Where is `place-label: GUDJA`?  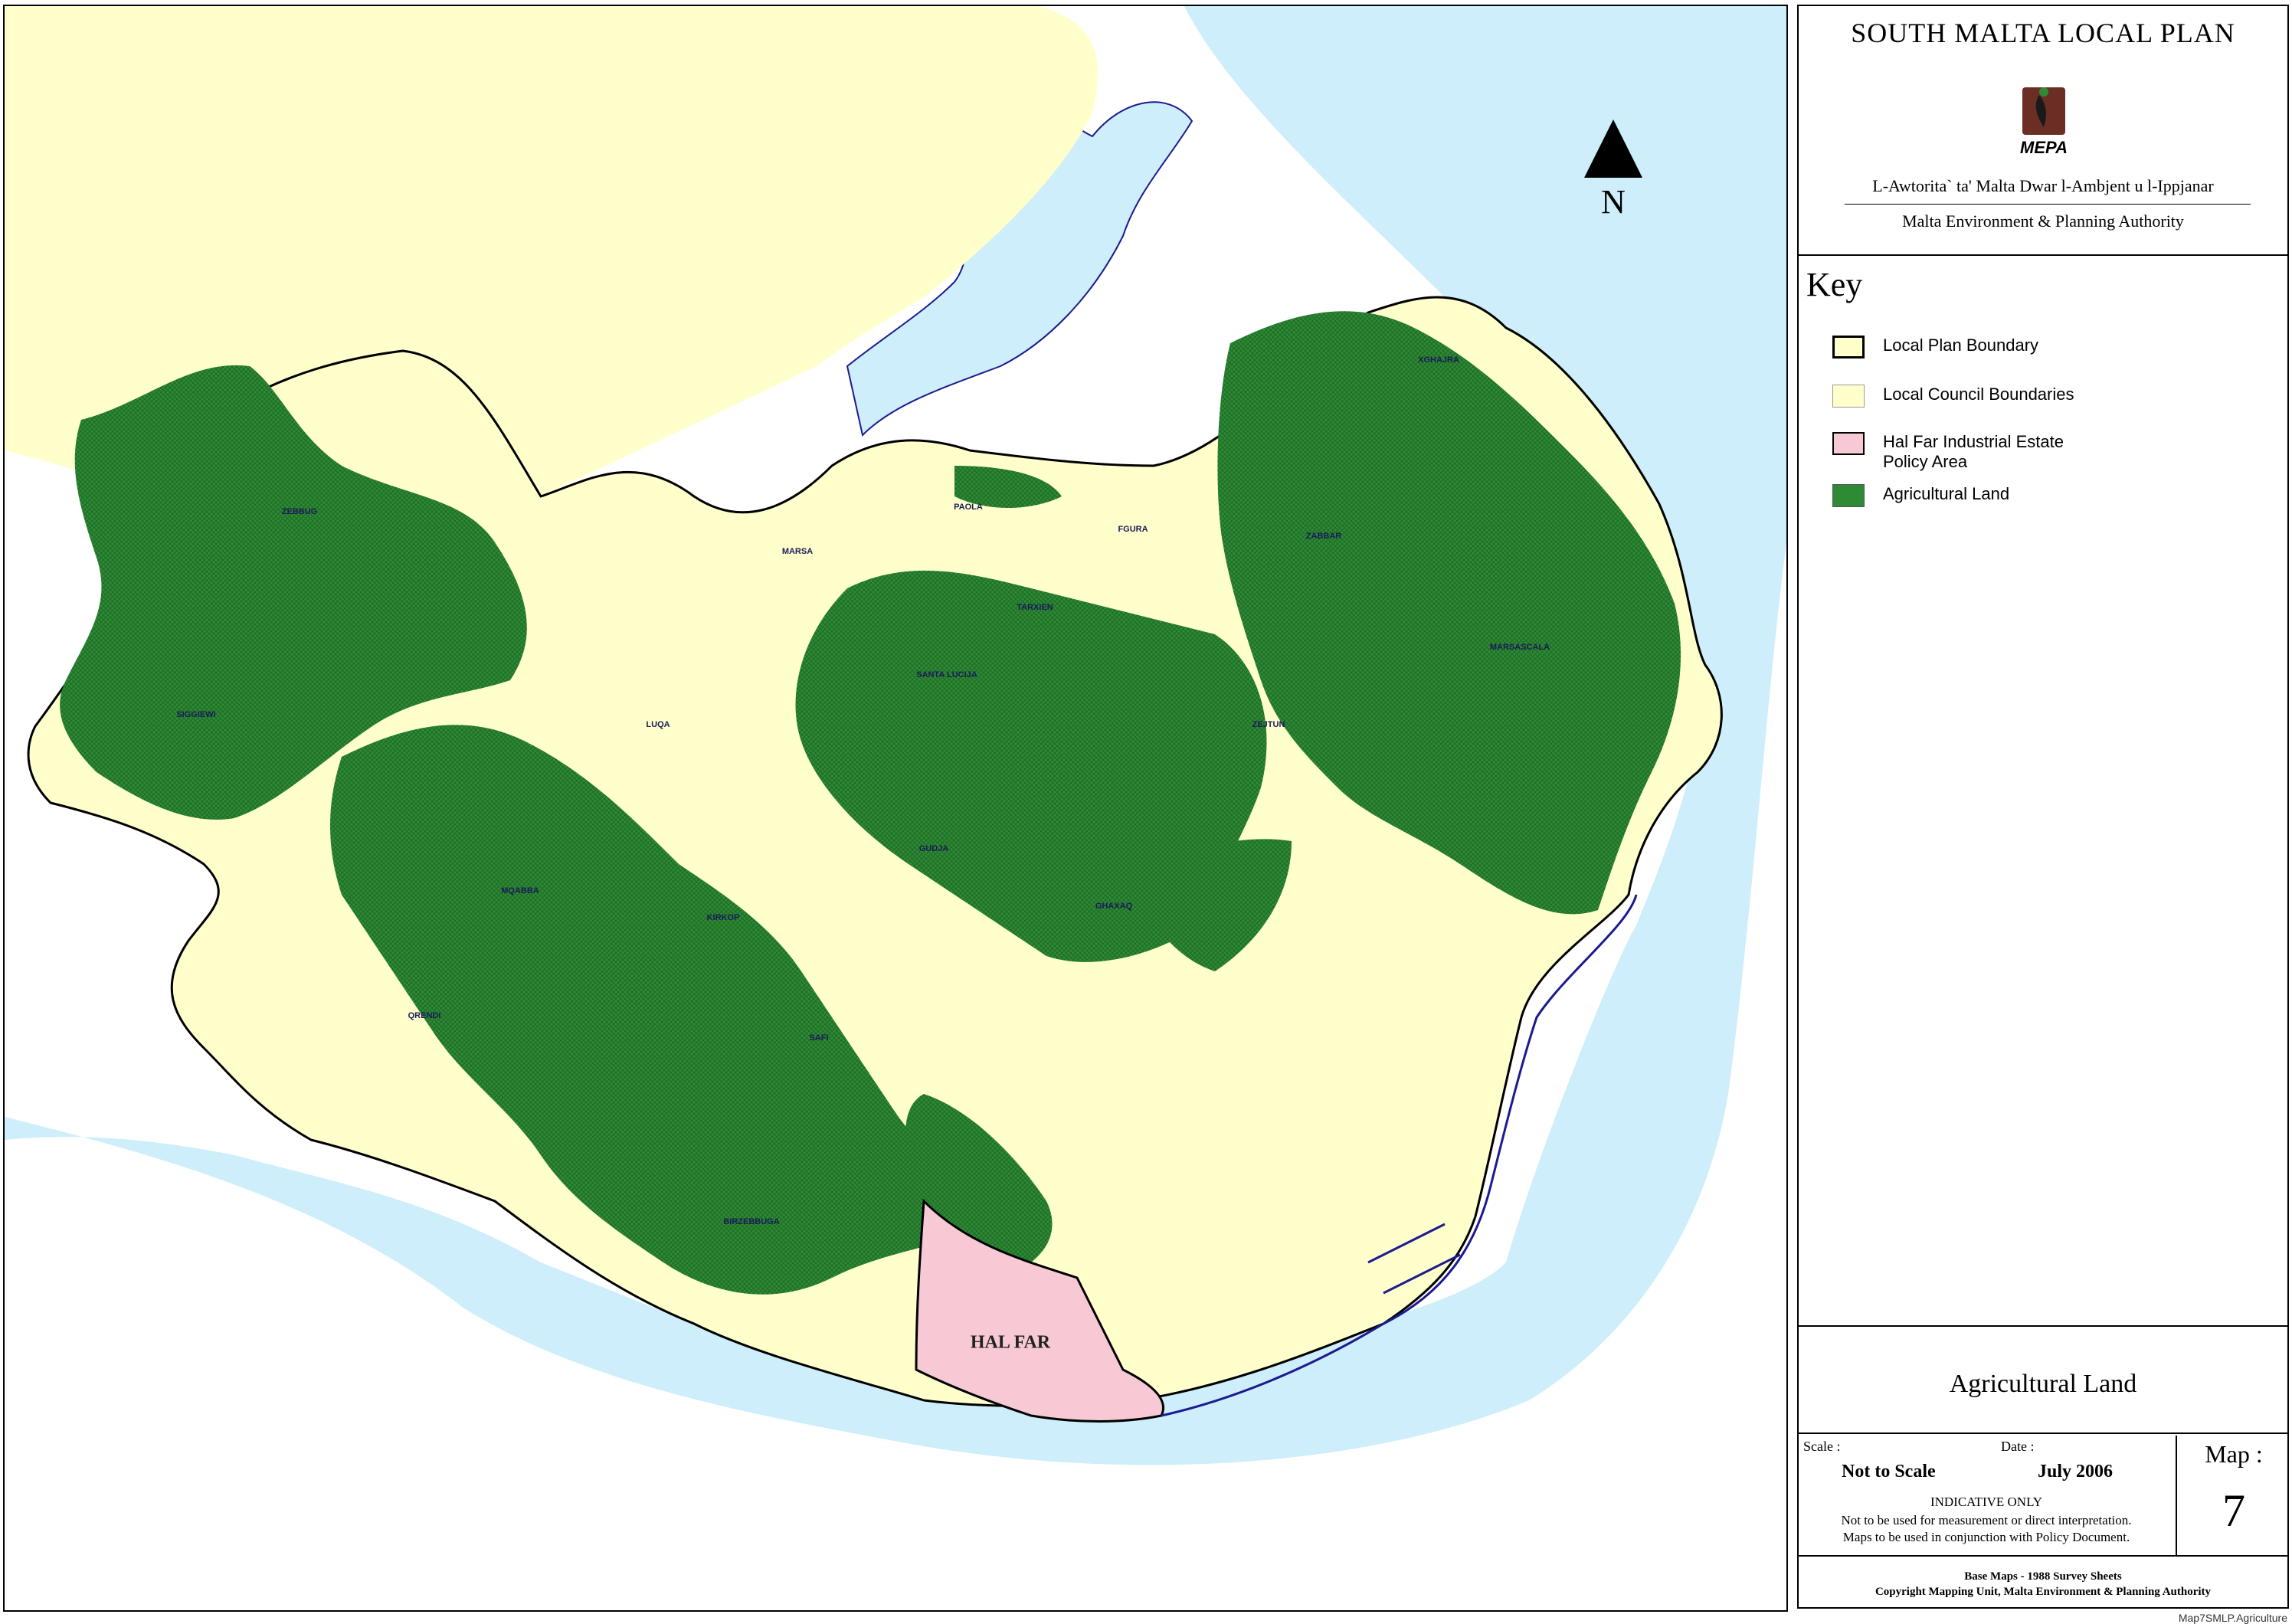
place-label: GUDJA is located at coordinates (933, 849).